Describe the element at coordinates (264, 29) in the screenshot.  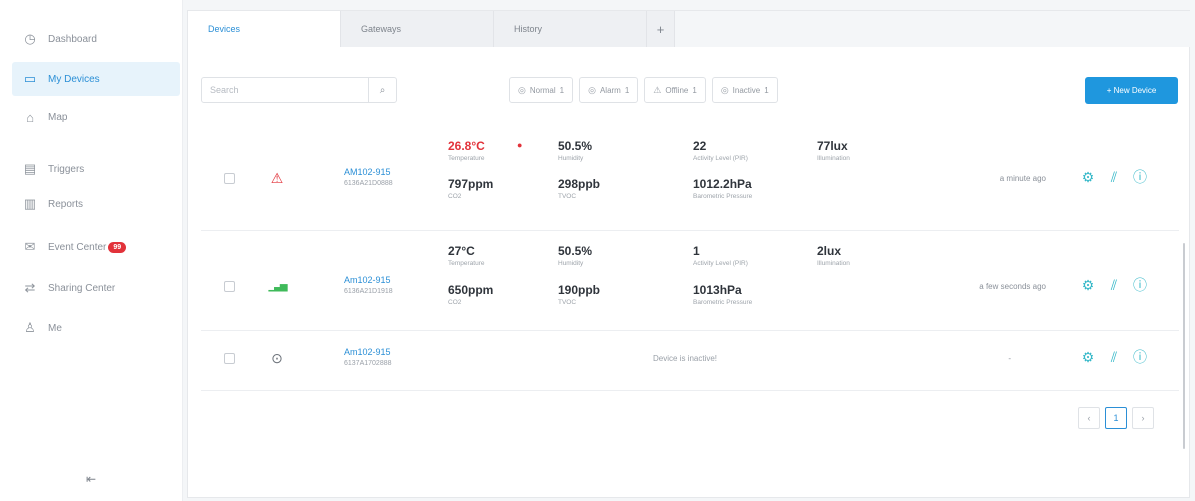
I see `tab-devices: Devices` at that location.